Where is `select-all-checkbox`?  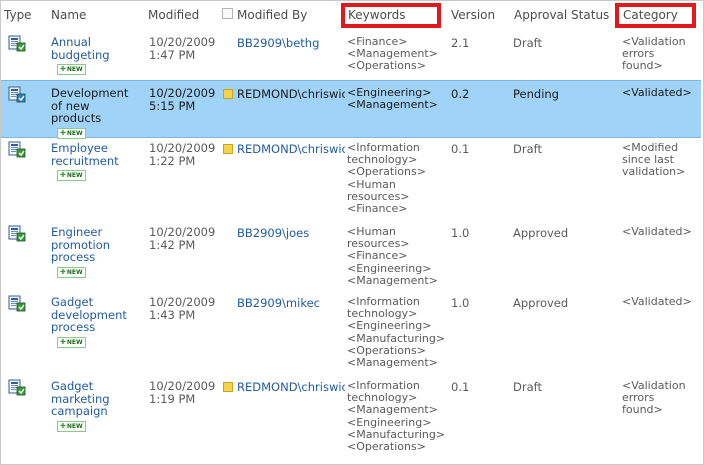 select-all-checkbox is located at coordinates (227, 13).